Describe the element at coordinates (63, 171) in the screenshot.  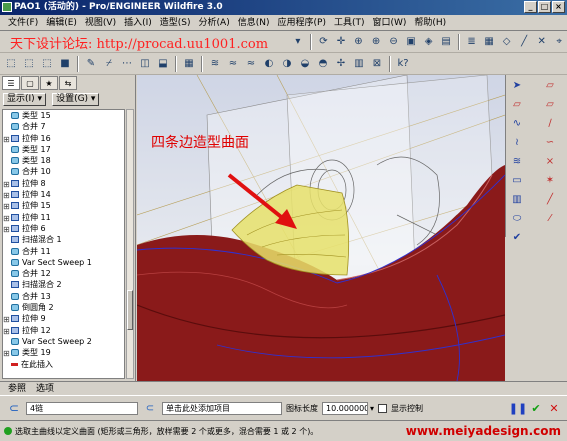
I see `tree-item: 合并 10` at that location.